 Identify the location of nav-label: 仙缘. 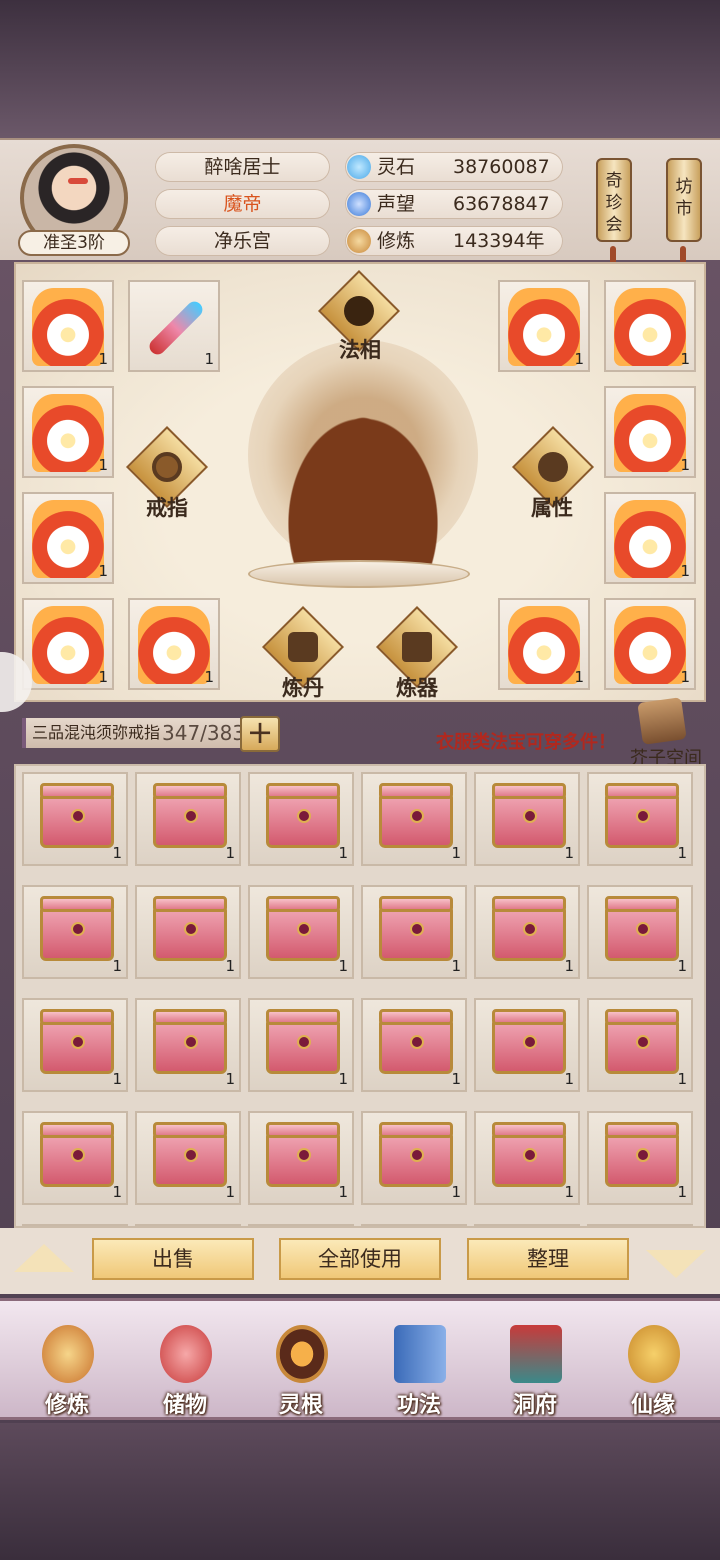
(652, 1405).